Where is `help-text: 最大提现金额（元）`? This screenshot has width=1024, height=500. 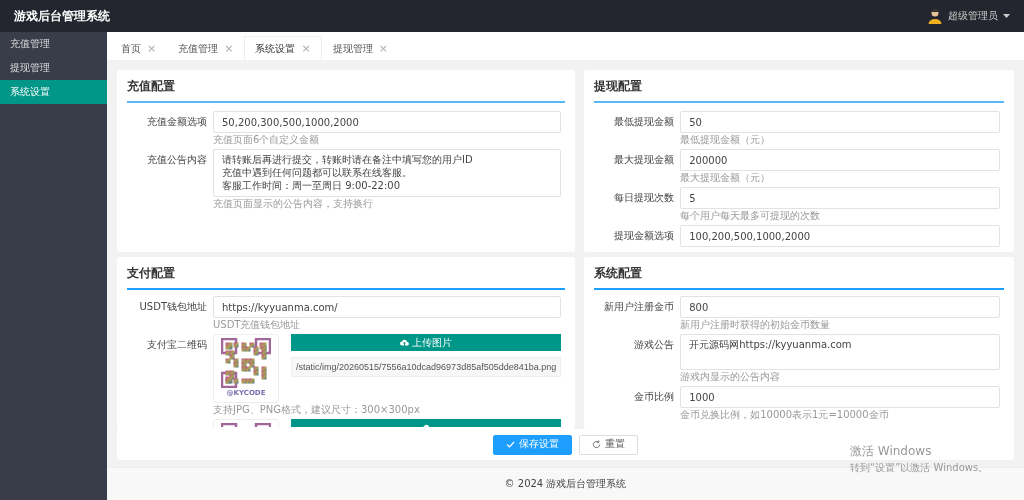
help-text: 最大提现金额（元） is located at coordinates (726, 178).